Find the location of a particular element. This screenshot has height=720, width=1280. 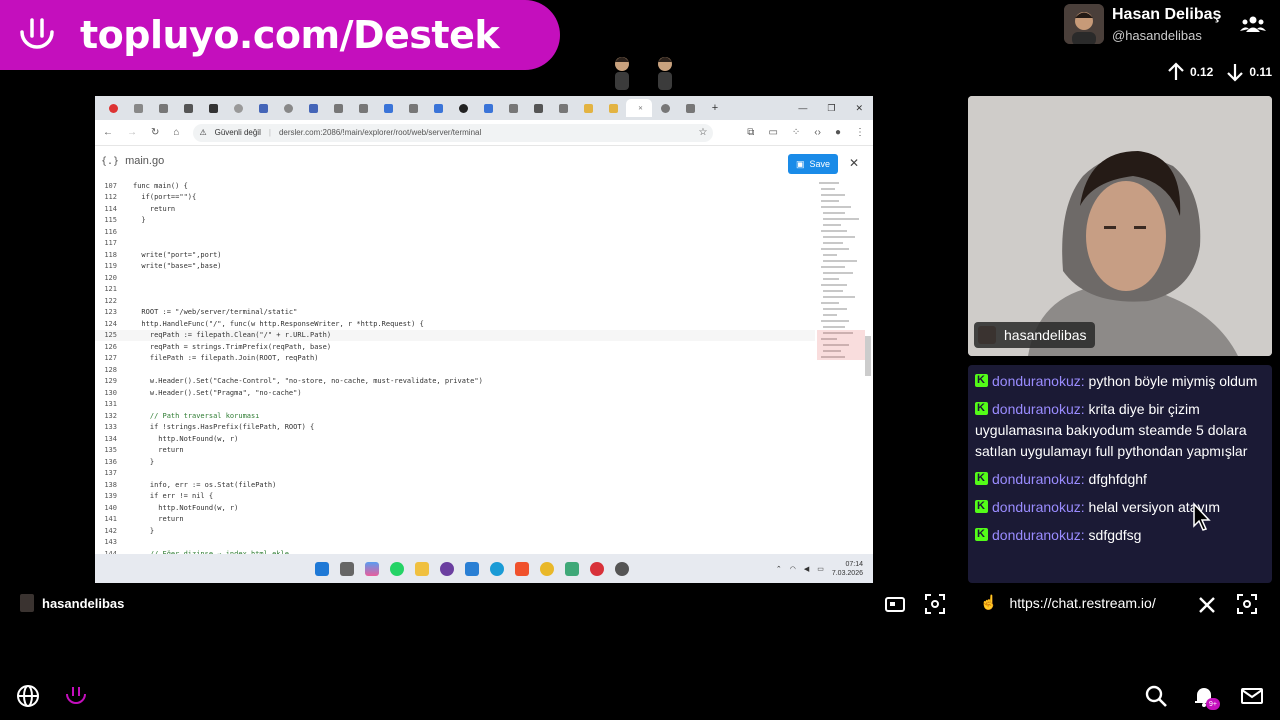

code-line: 134 http.NotFound(w, r) is located at coordinates (455, 439).